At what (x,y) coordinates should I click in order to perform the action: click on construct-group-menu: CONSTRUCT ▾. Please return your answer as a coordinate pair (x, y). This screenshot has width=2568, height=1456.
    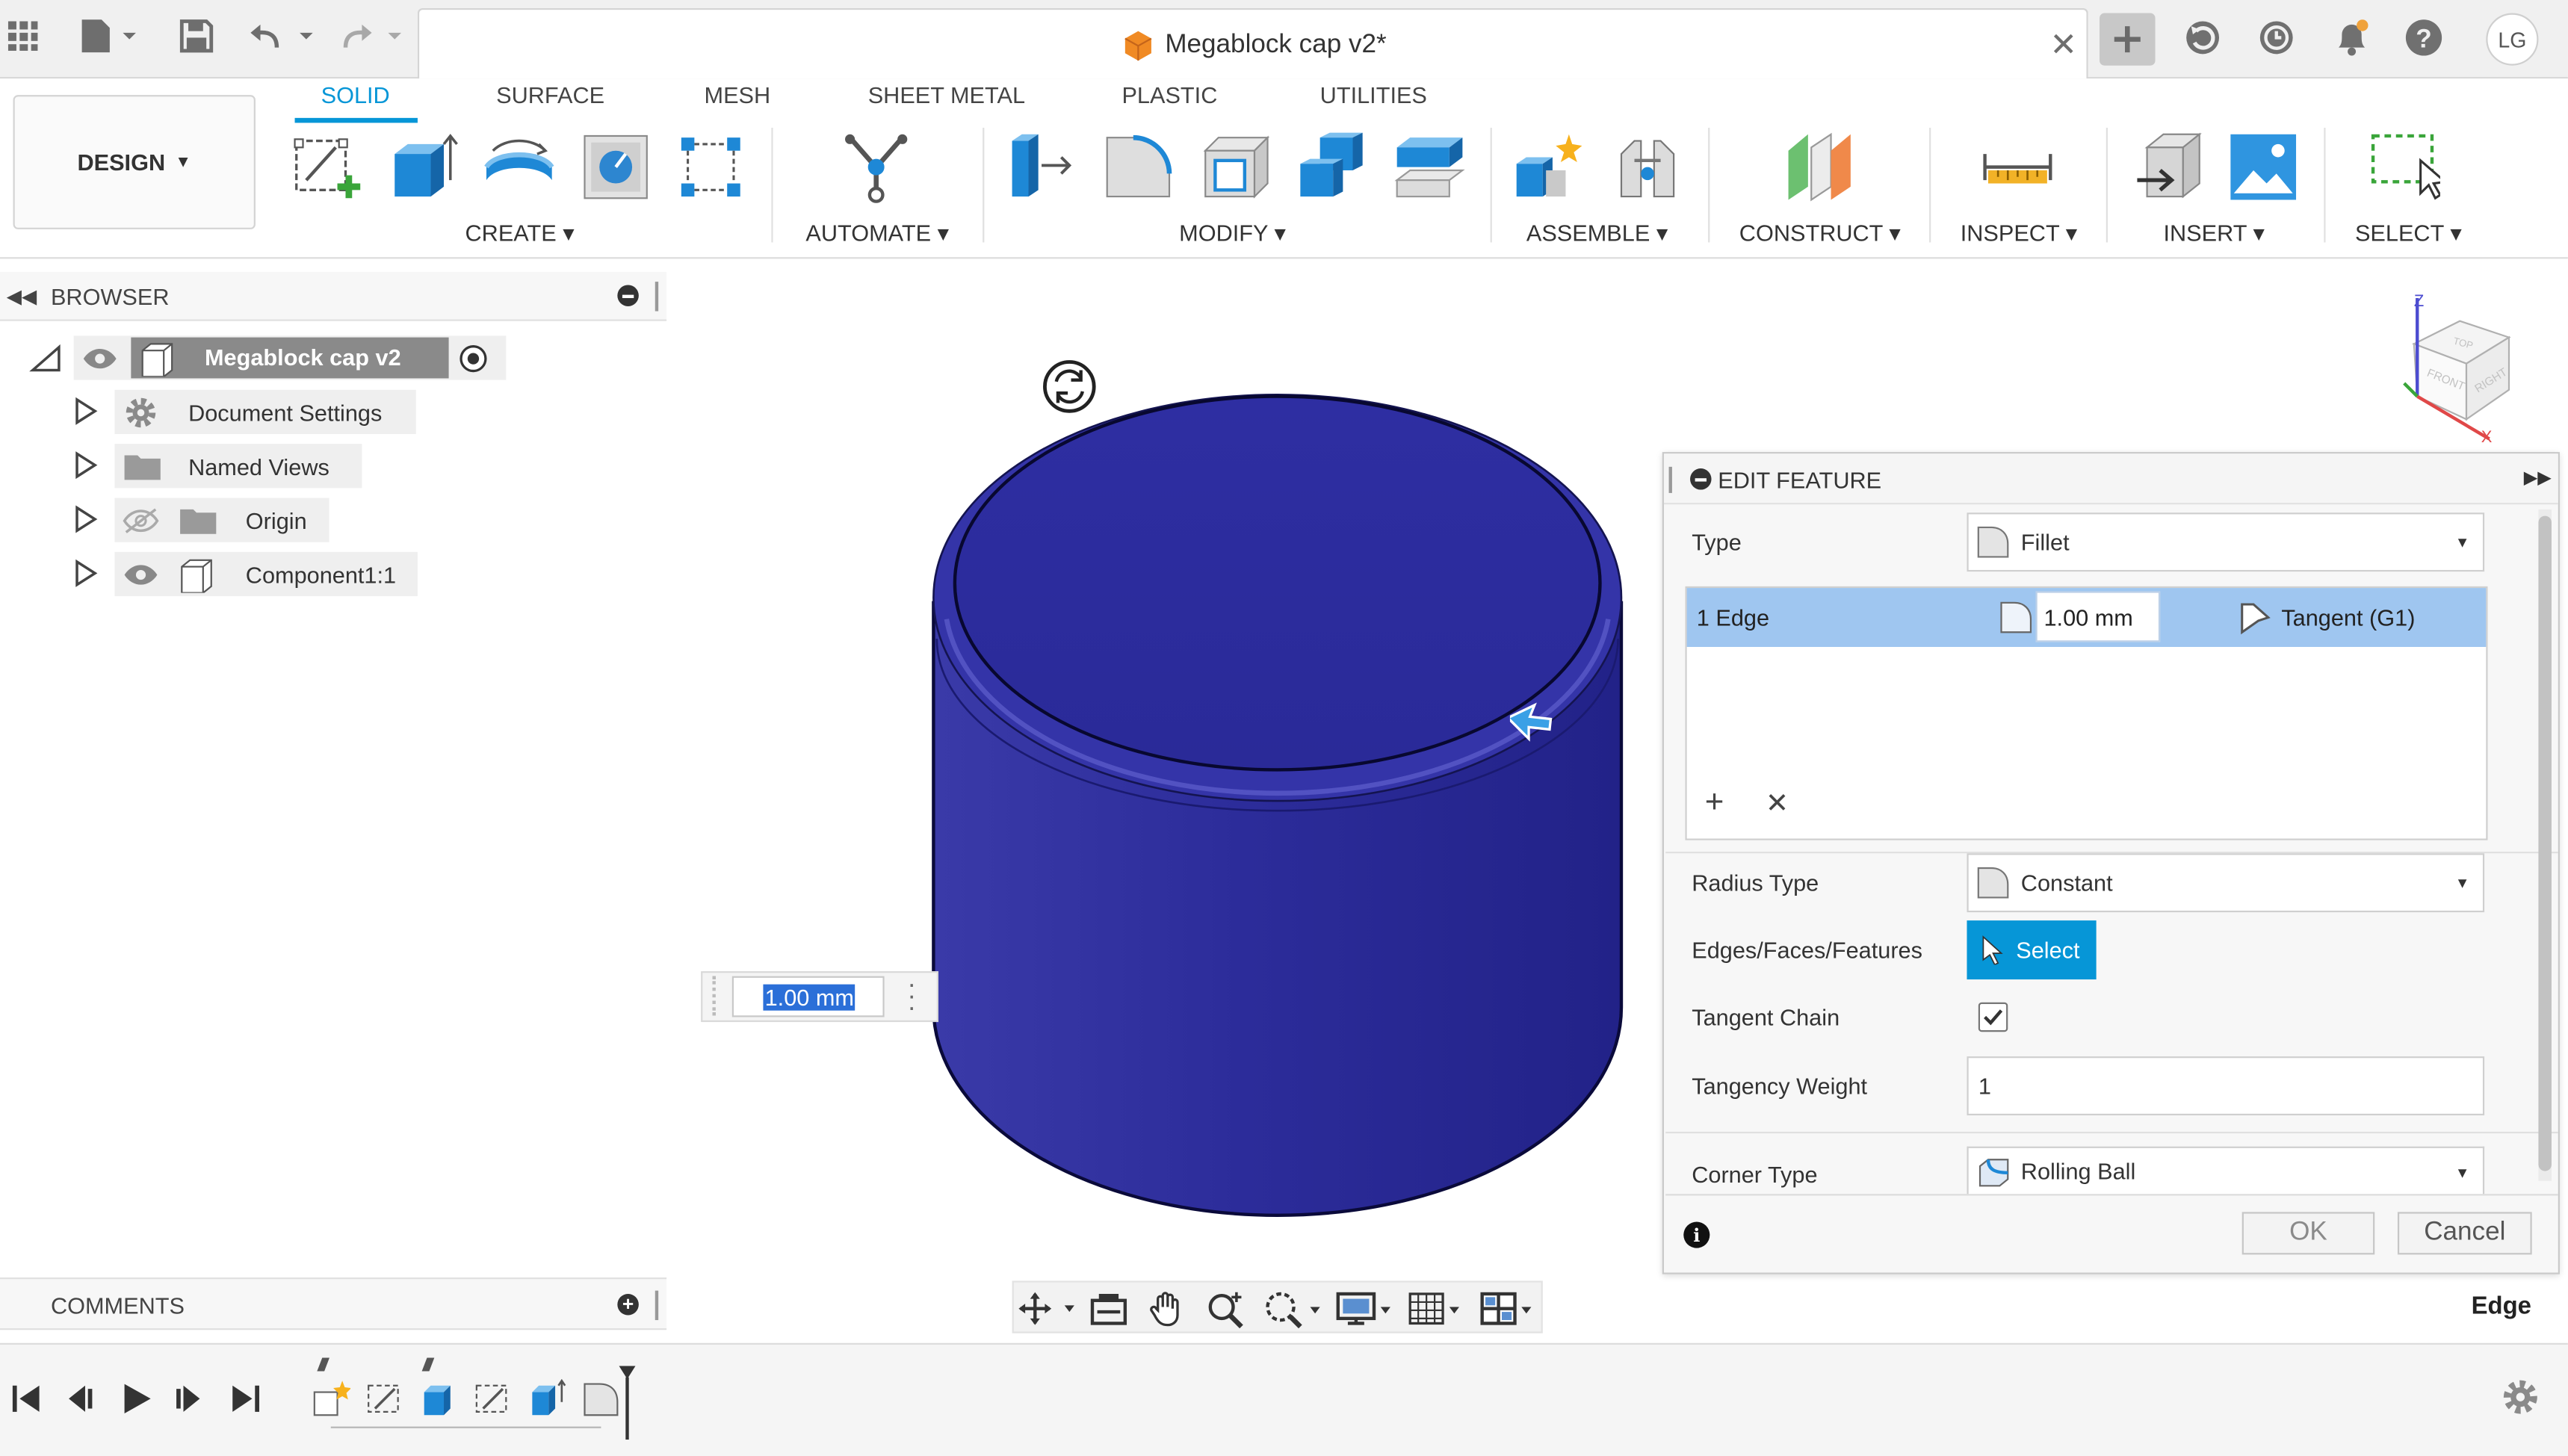
    Looking at the image, I should click on (1820, 233).